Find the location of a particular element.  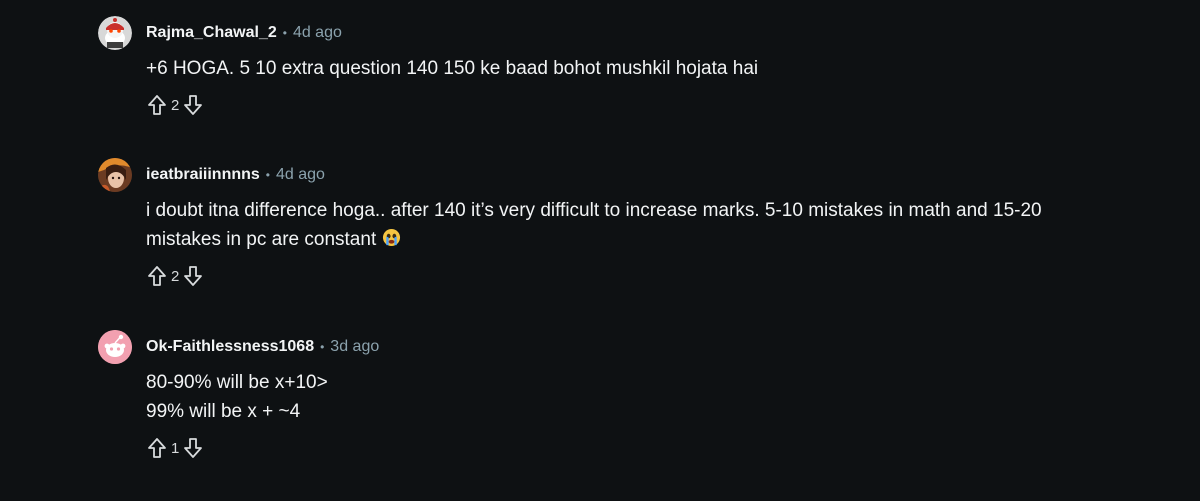

username: Rajma_Chawal_2 is located at coordinates (211, 33).